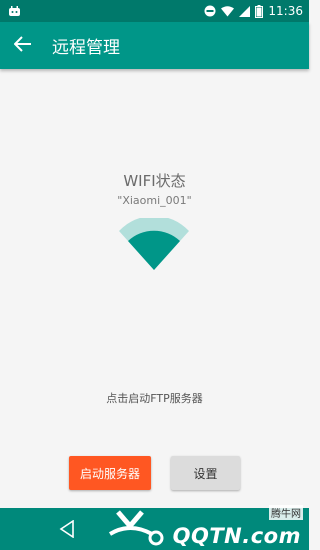 This screenshot has height=550, width=320. Describe the element at coordinates (154, 11) in the screenshot. I see `status-bar: 11:36` at that location.